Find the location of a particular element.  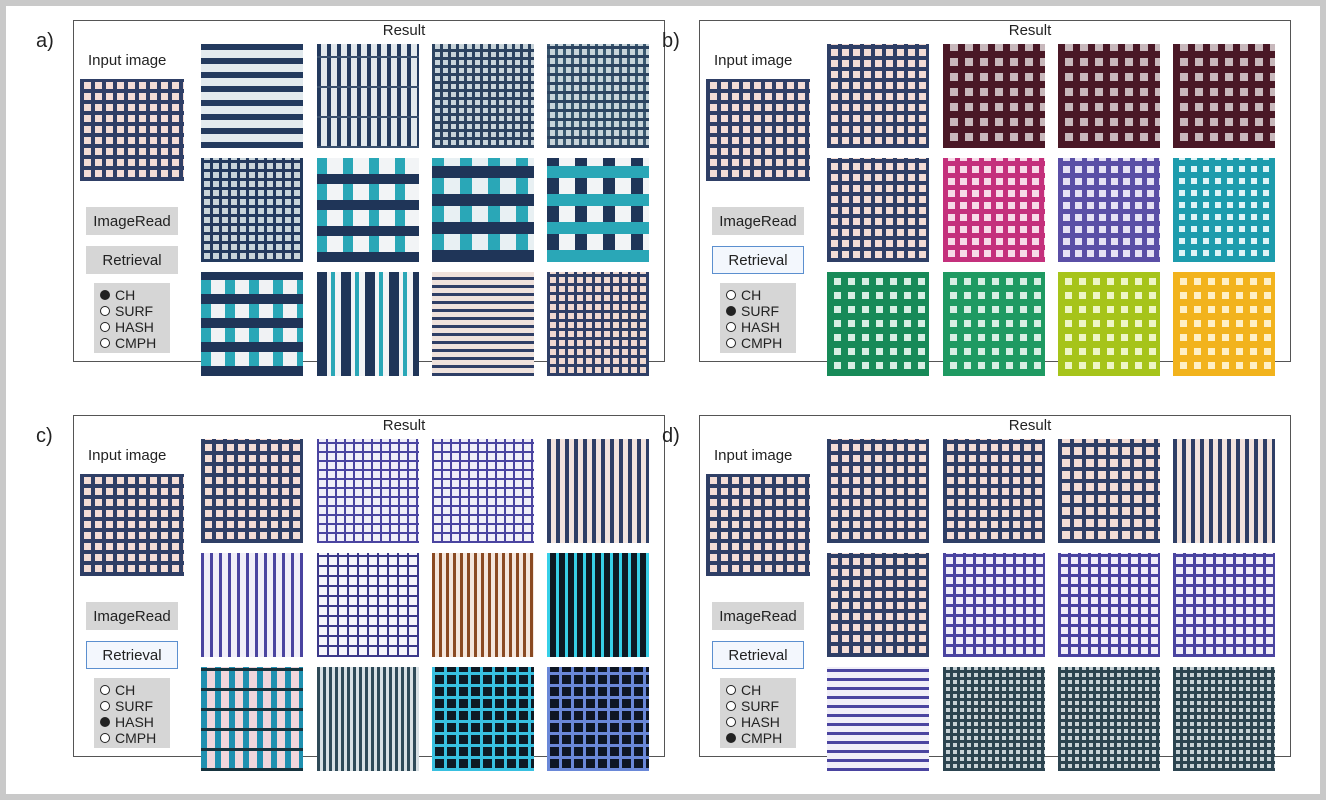

radio-label: HASH is located at coordinates (134, 327).